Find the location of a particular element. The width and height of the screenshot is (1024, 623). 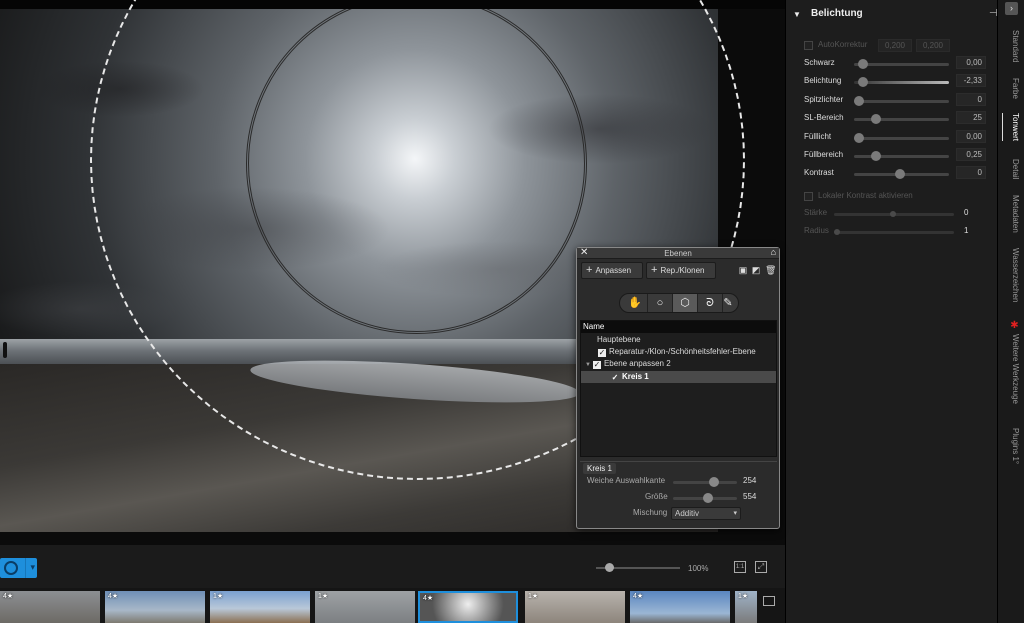

layer-row: ▼ ✓ Ebene anpassen 2 is located at coordinates (678, 364).